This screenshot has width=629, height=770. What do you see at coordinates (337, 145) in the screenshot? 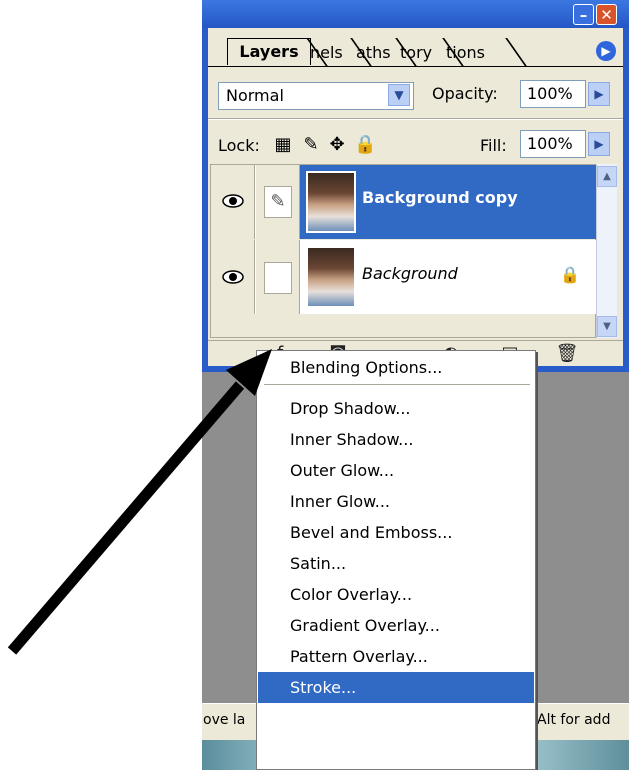
I see `lock-position-icon: ✥` at bounding box center [337, 145].